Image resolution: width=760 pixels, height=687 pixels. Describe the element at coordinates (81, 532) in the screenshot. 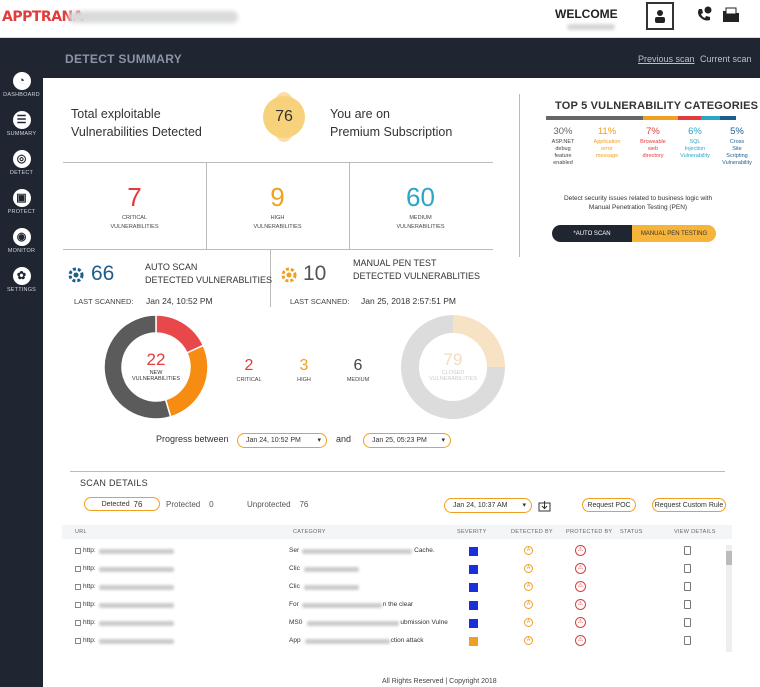

I see `column-url: URL` at that location.